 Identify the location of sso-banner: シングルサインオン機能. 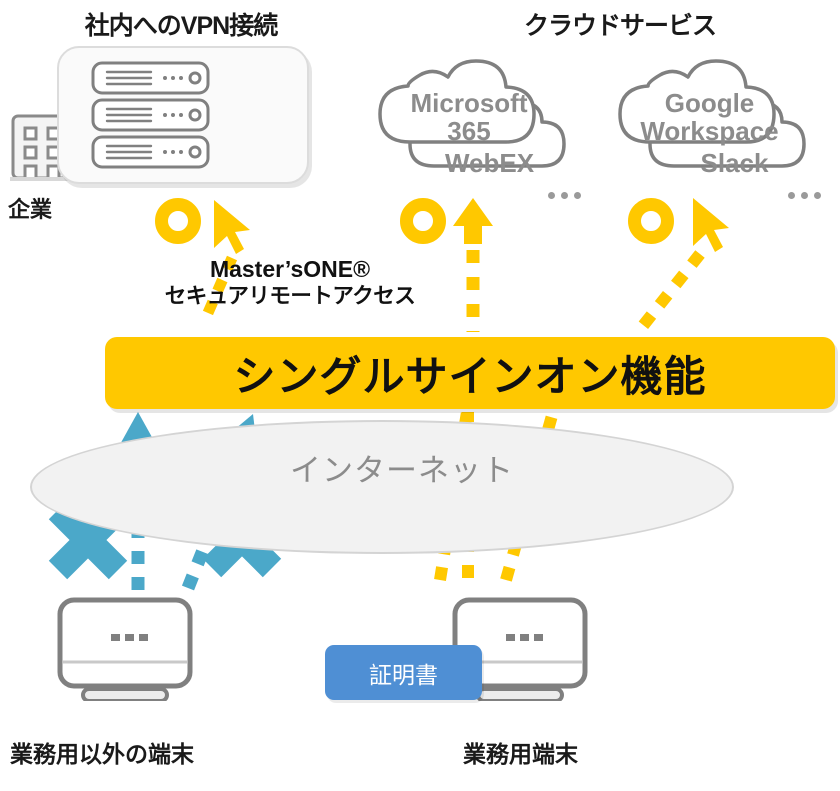
(470, 373).